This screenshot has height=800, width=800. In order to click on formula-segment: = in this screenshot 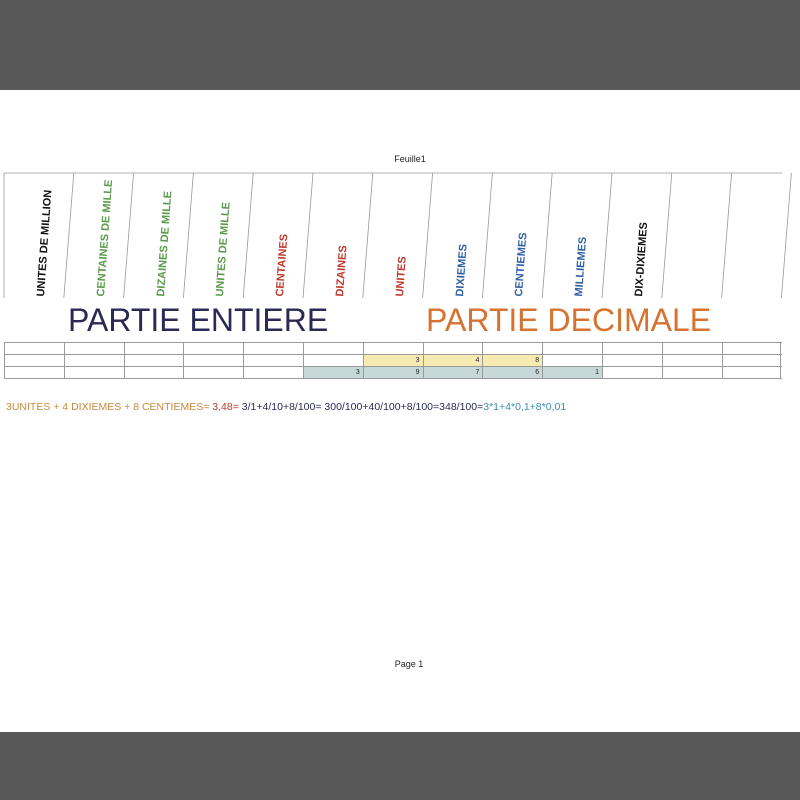, I will do `click(237, 407)`.